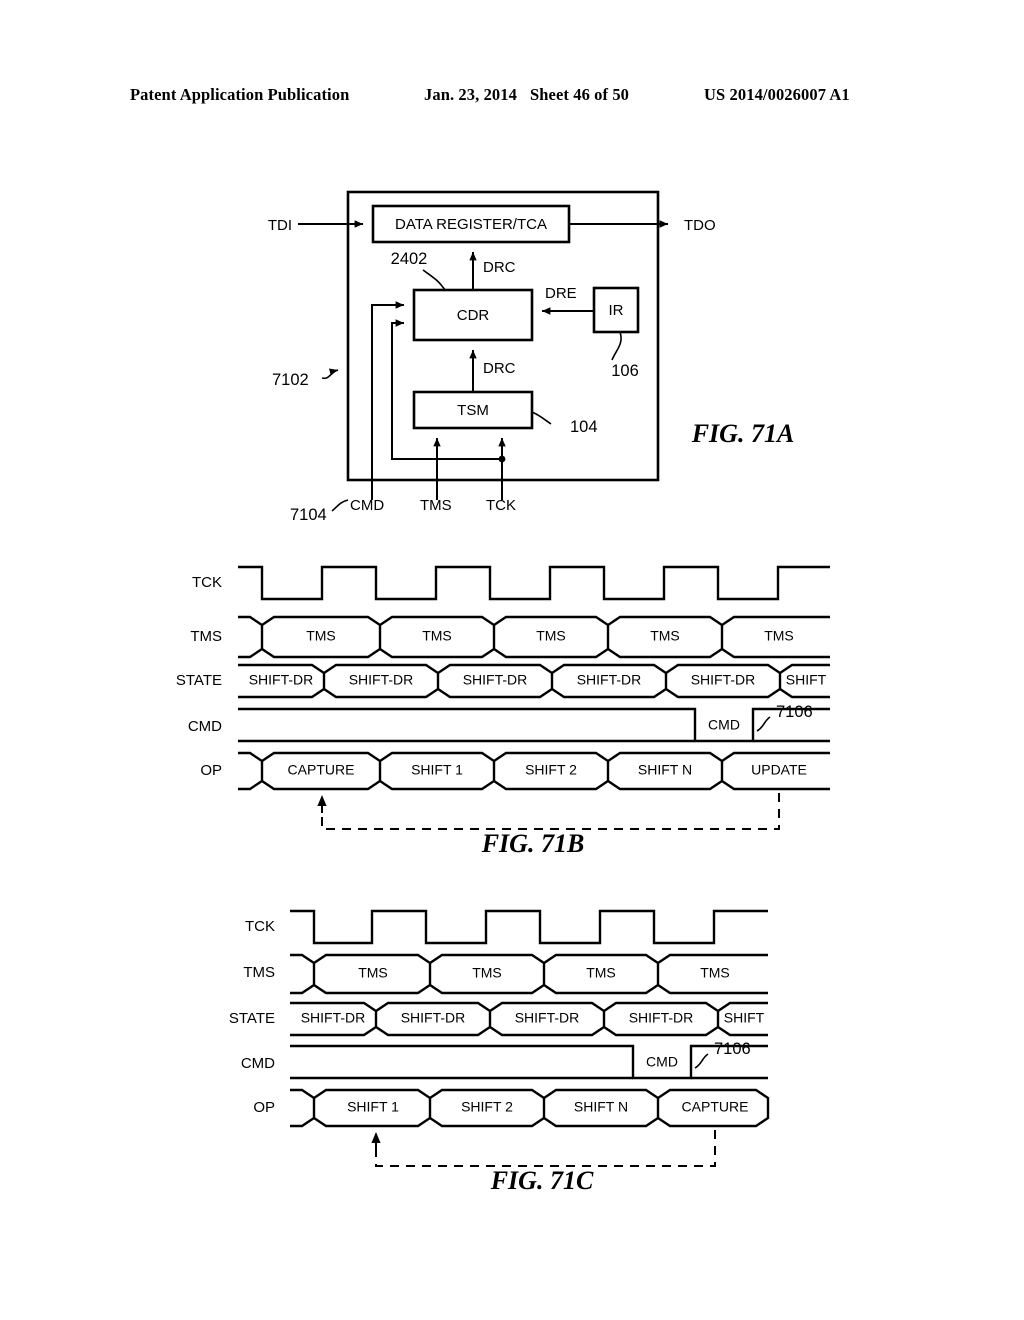 This screenshot has width=1024, height=1320. I want to click on fig71c-ref-7106-label: 7106, so click(732, 1049).